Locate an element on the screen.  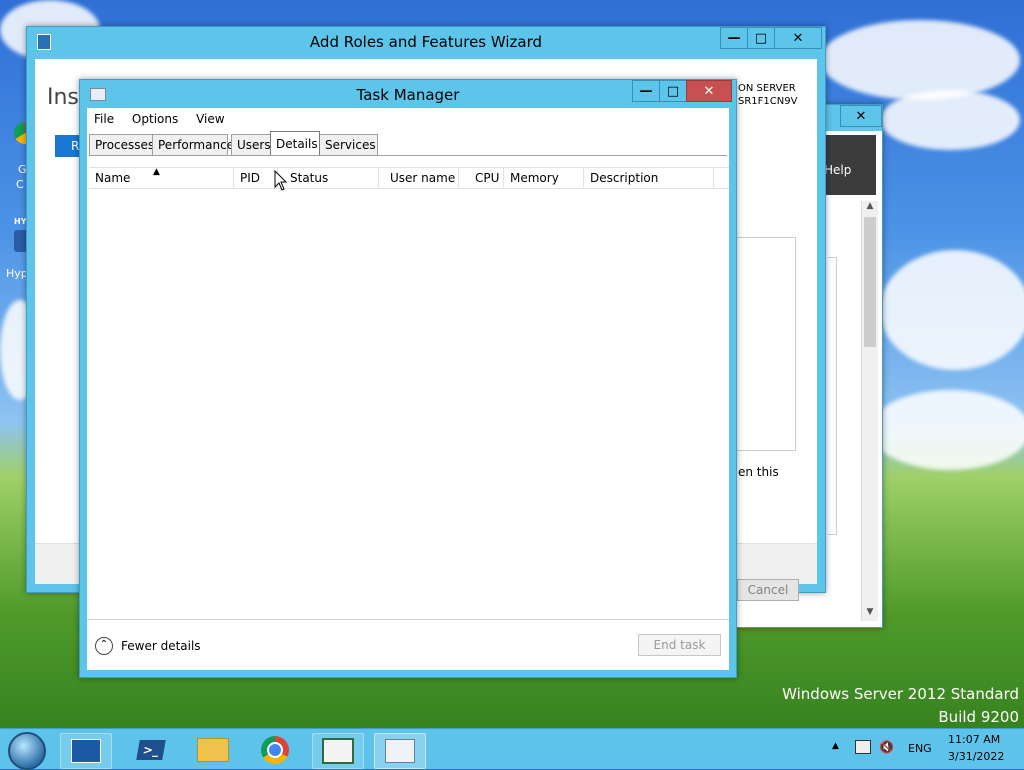
task-manager-close-button: ✕ is located at coordinates (709, 91).